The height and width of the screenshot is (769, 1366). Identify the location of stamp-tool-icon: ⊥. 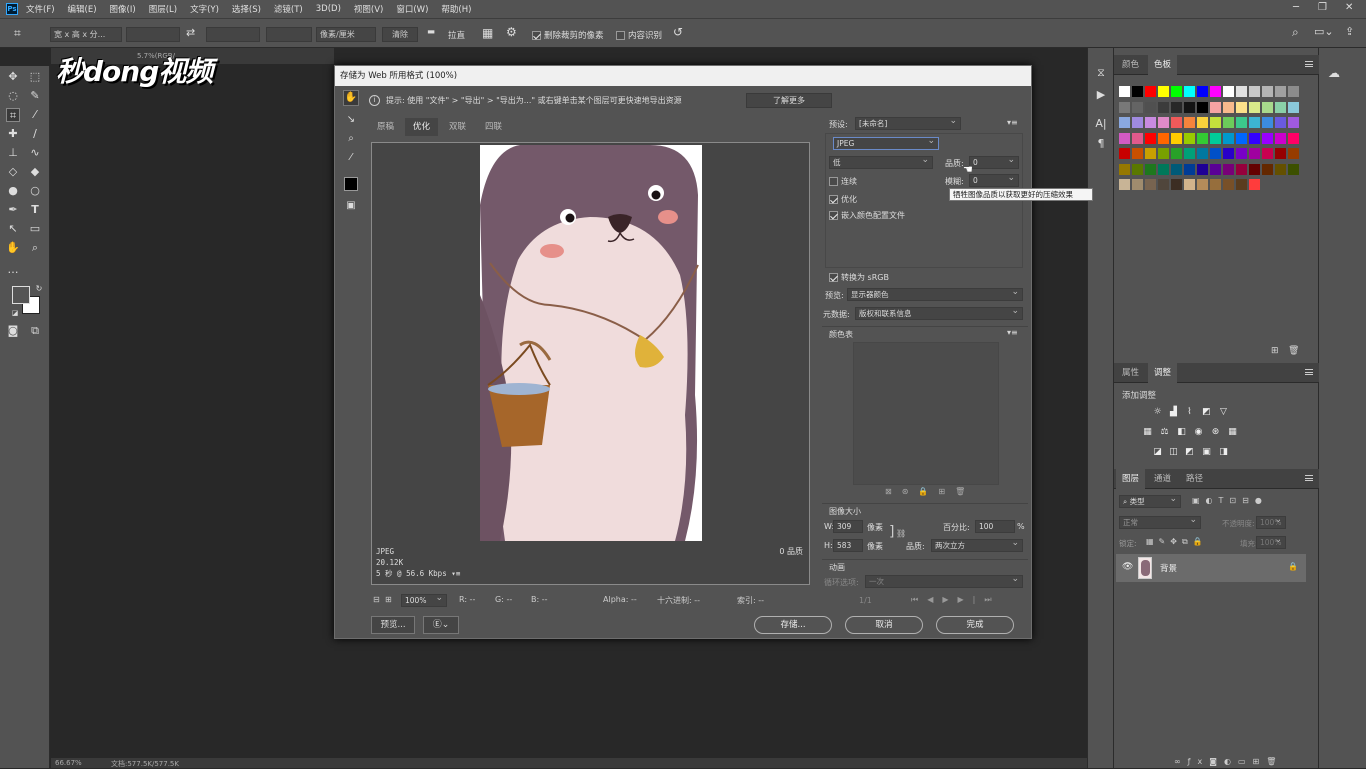
(13, 153).